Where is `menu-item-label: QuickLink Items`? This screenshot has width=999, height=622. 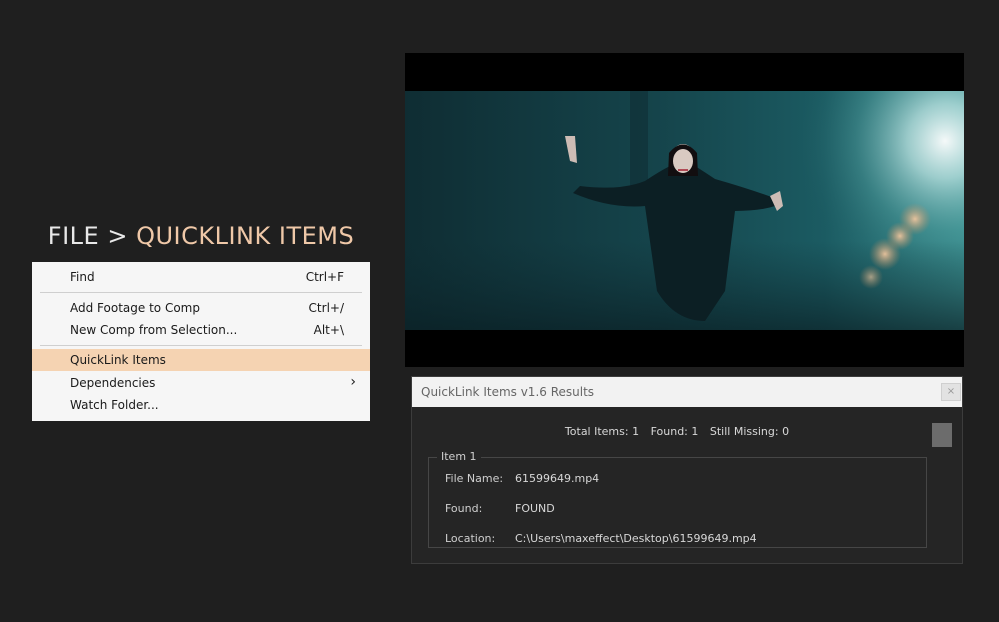
menu-item-label: QuickLink Items is located at coordinates (118, 360).